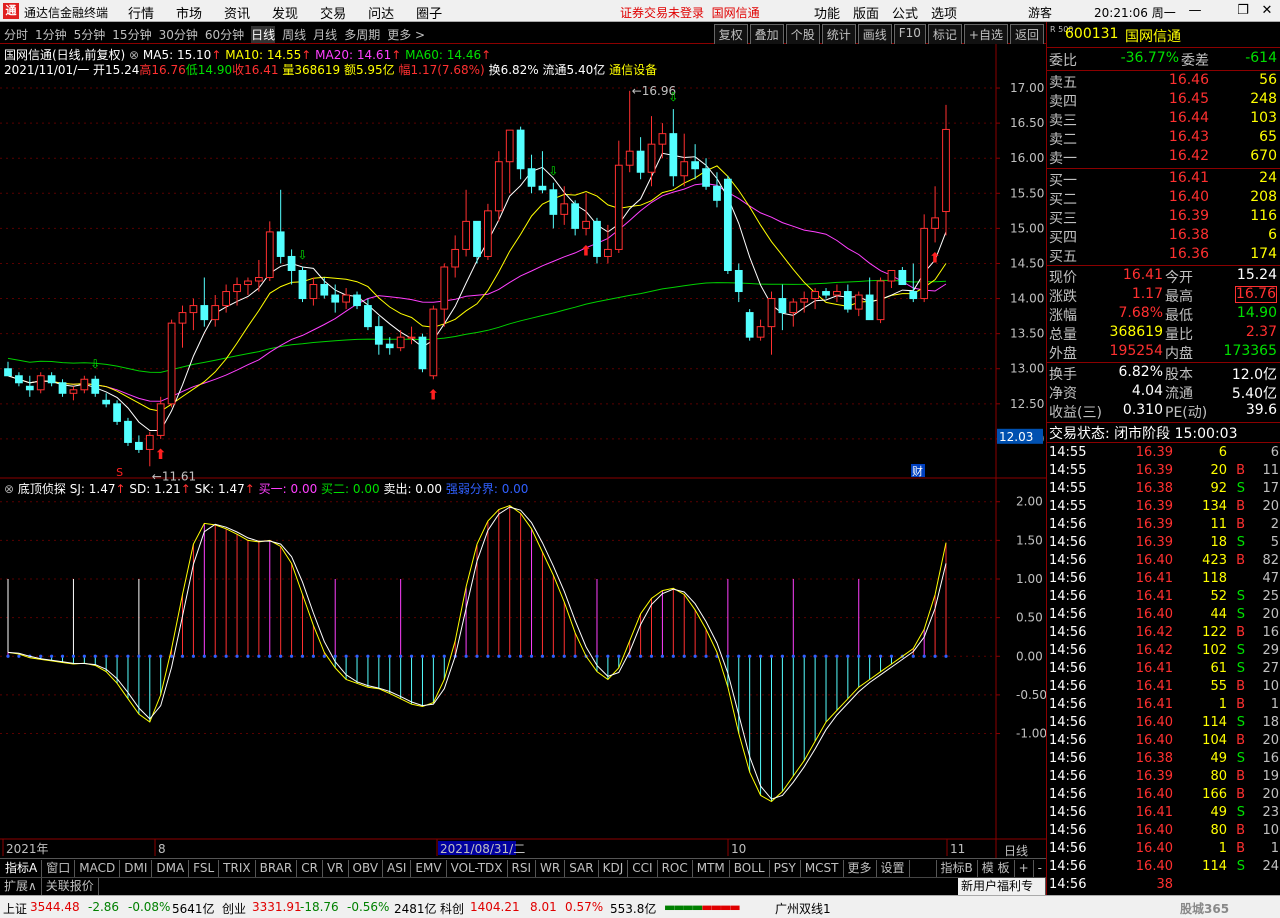 The image size is (1280, 918). Describe the element at coordinates (956, 868) in the screenshot. I see `tab-right-0: 指标B` at that location.